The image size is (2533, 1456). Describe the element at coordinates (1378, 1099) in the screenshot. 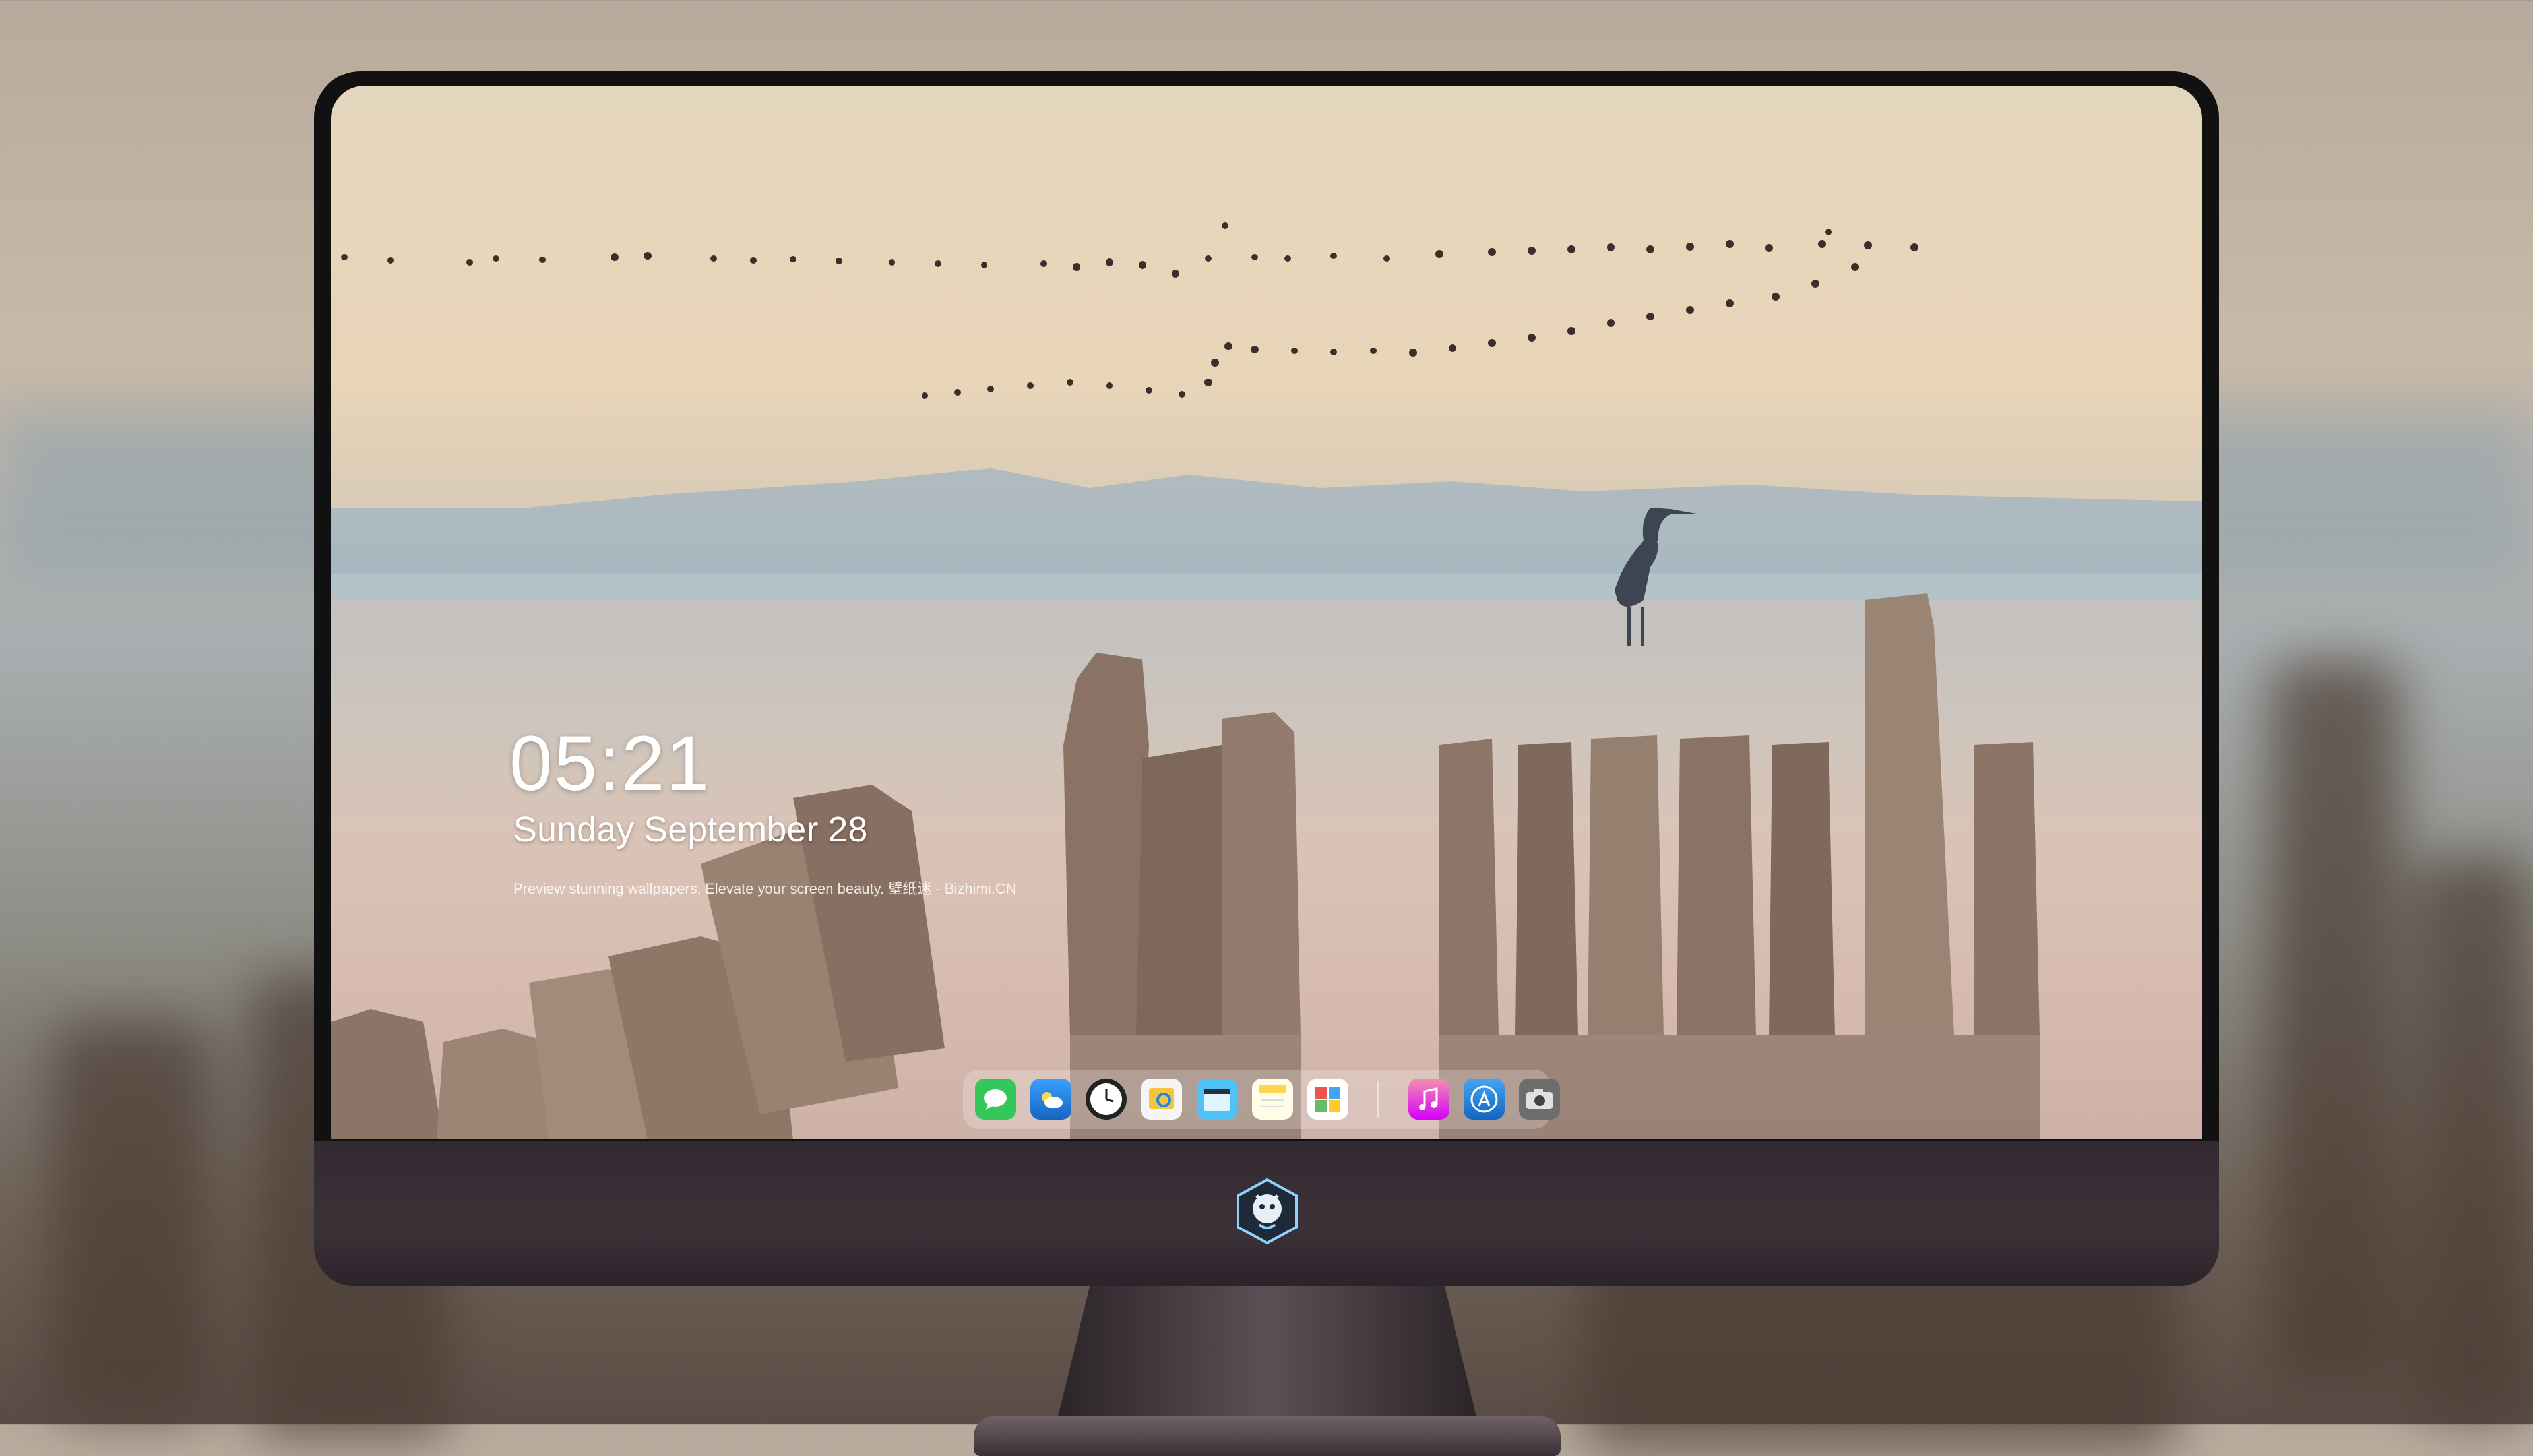

I see `dock-separator` at that location.